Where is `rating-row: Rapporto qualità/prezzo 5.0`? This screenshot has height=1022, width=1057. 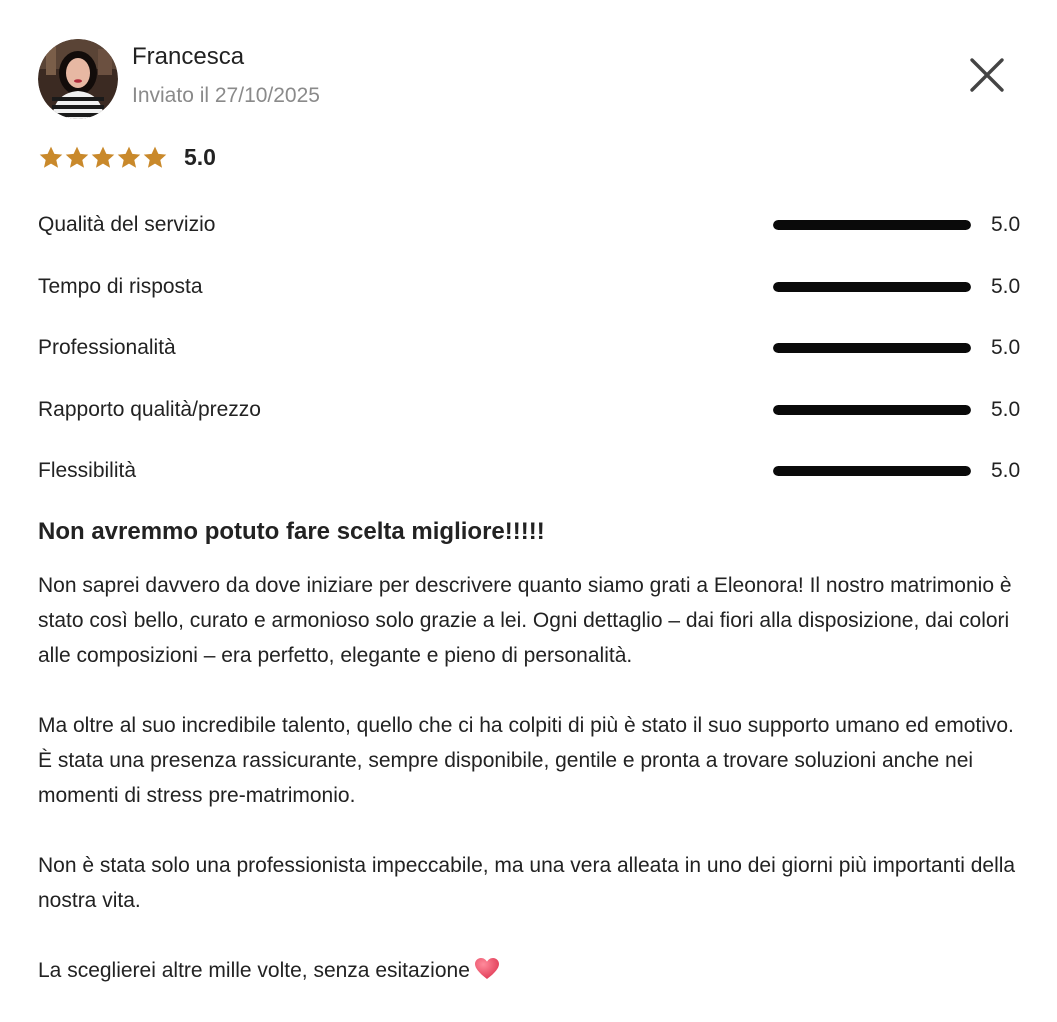 rating-row: Rapporto qualità/prezzo 5.0 is located at coordinates (533, 410).